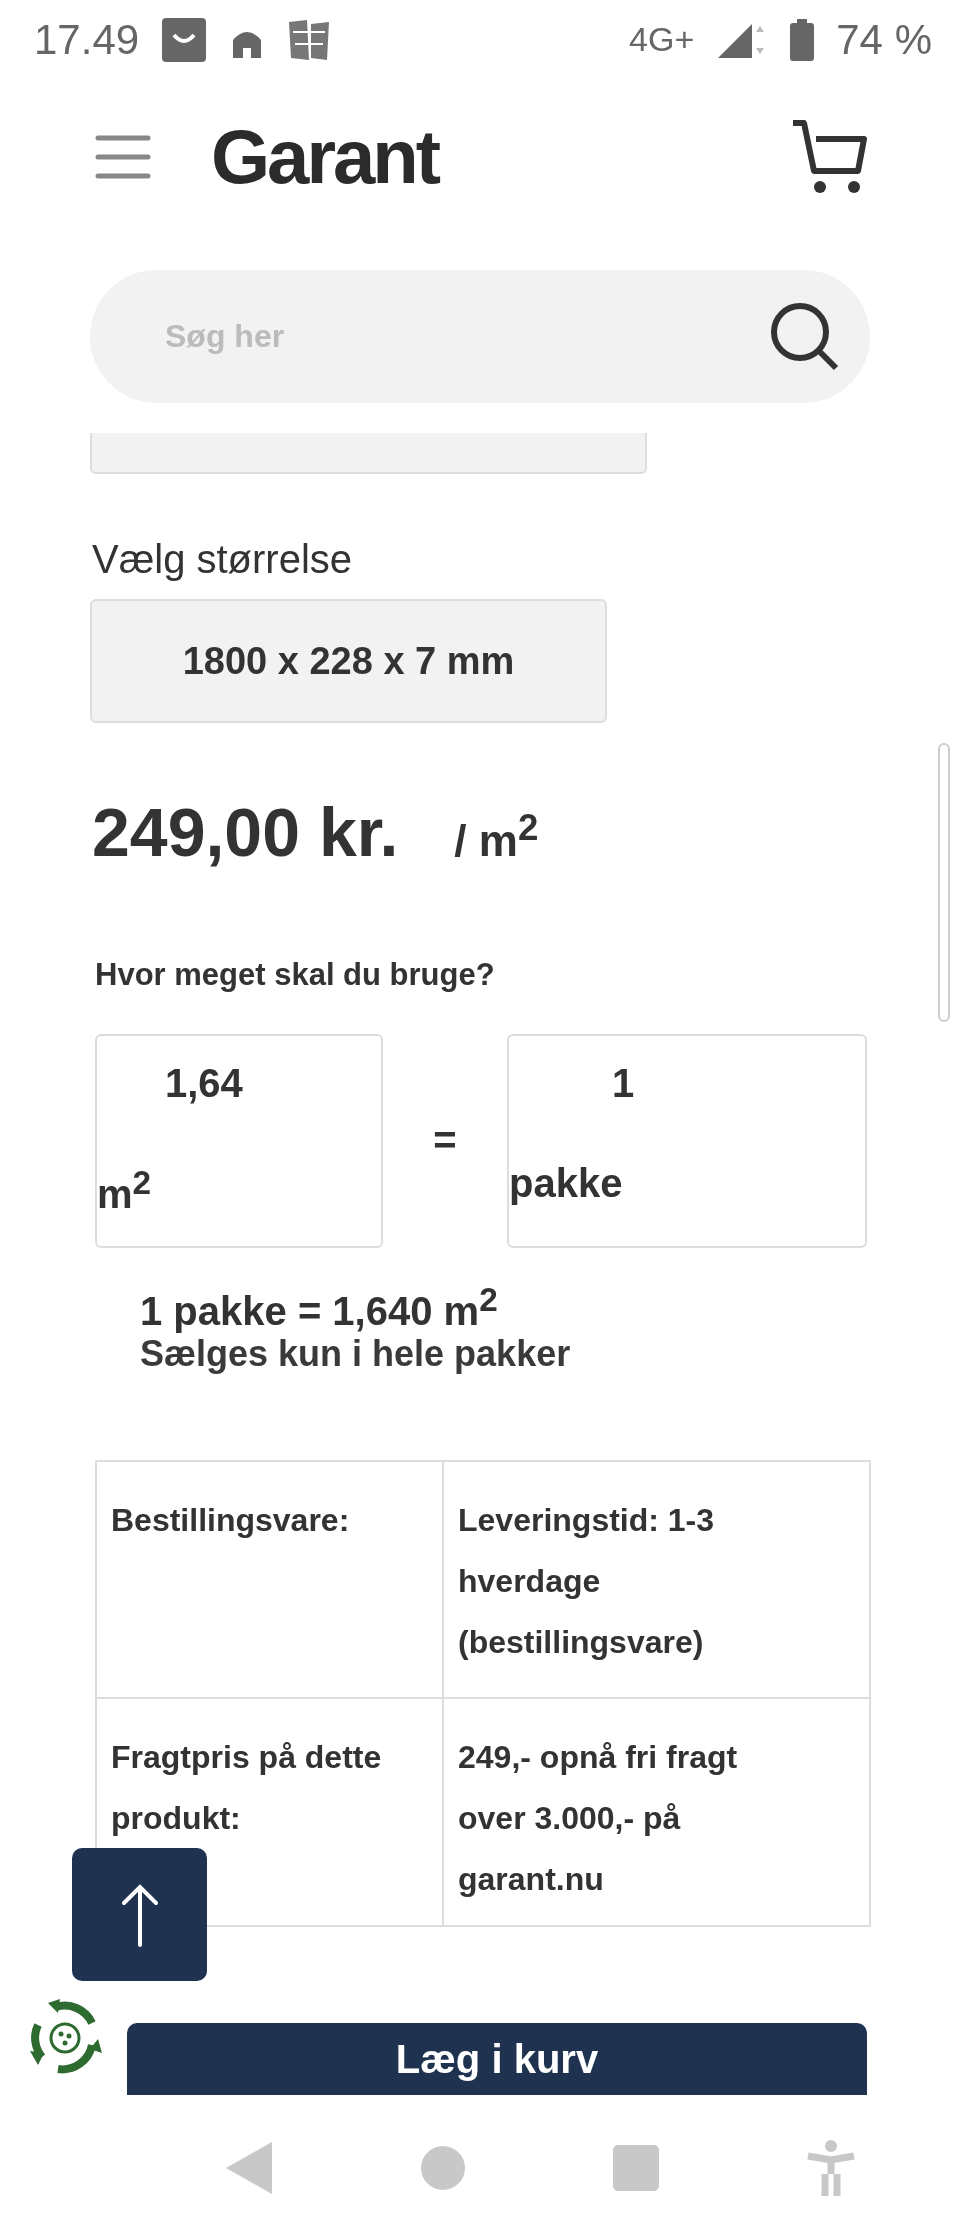 The height and width of the screenshot is (2240, 960). Describe the element at coordinates (496, 836) in the screenshot. I see `price-unit: / m$^{2}$` at that location.